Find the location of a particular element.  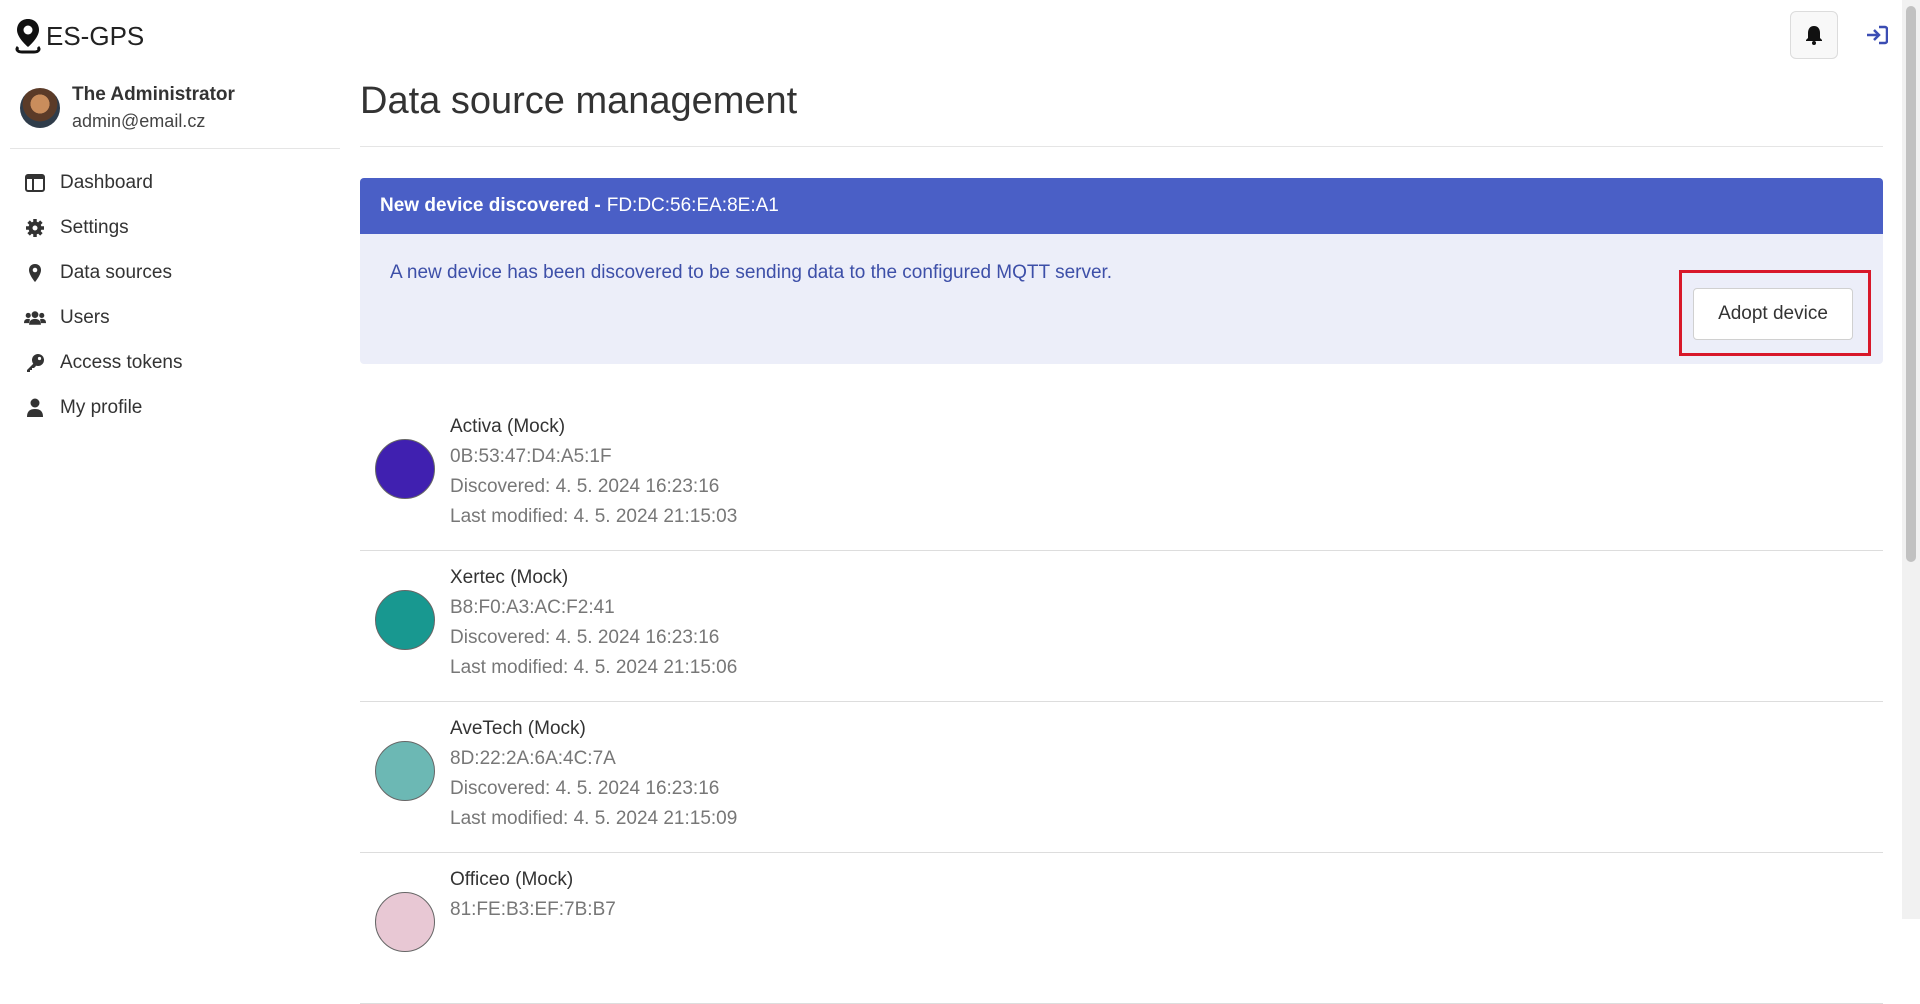

scrollbar is located at coordinates (1911, 459).